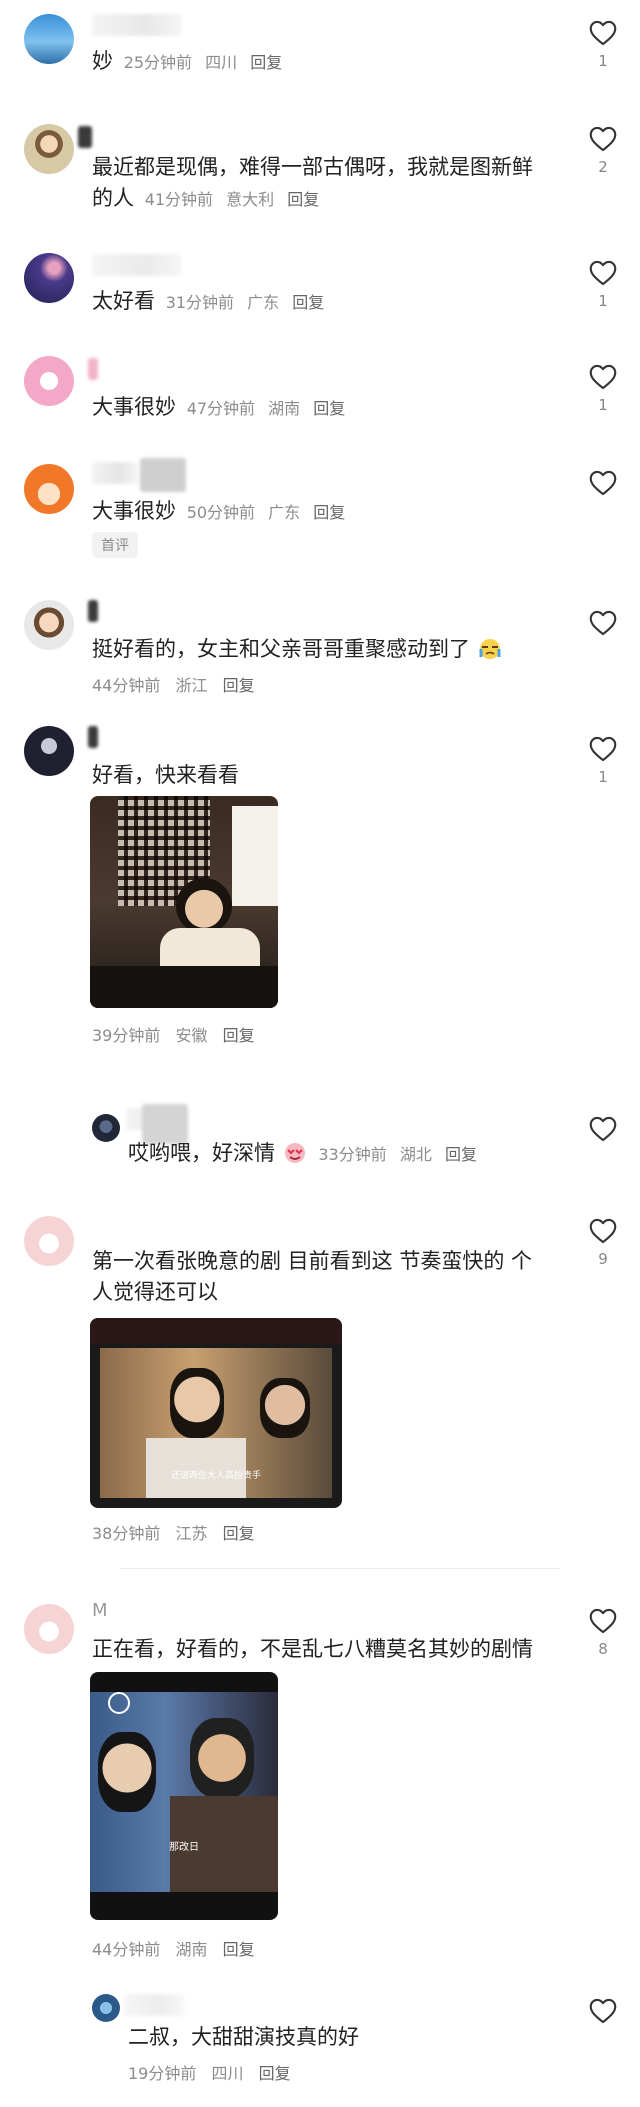  Describe the element at coordinates (191, 1533) in the screenshot. I see `comment-location: 江苏` at that location.